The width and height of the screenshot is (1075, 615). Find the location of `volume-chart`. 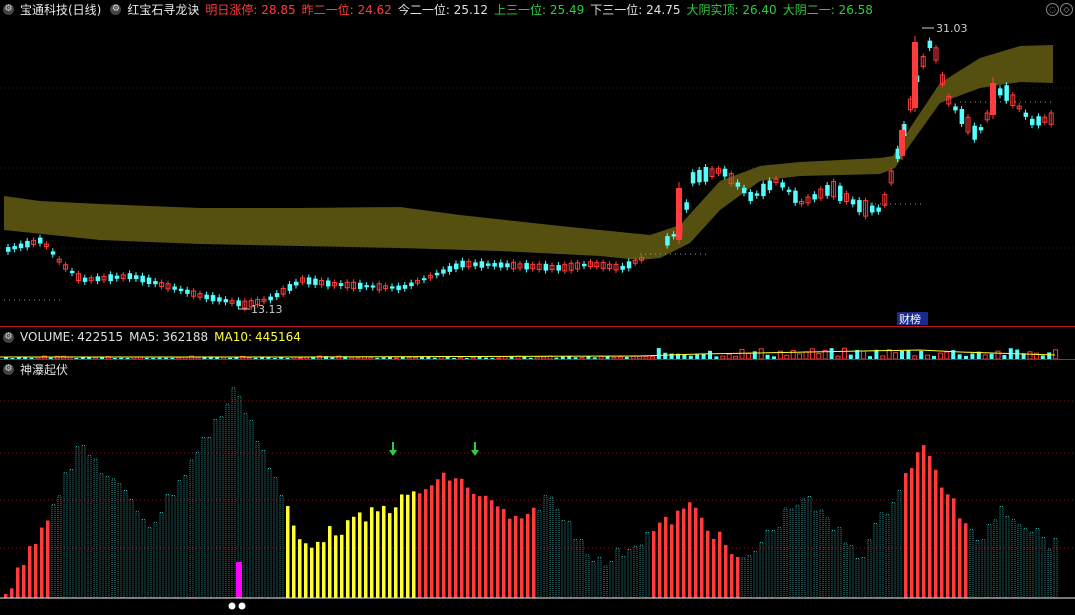

volume-chart is located at coordinates (537, 353).